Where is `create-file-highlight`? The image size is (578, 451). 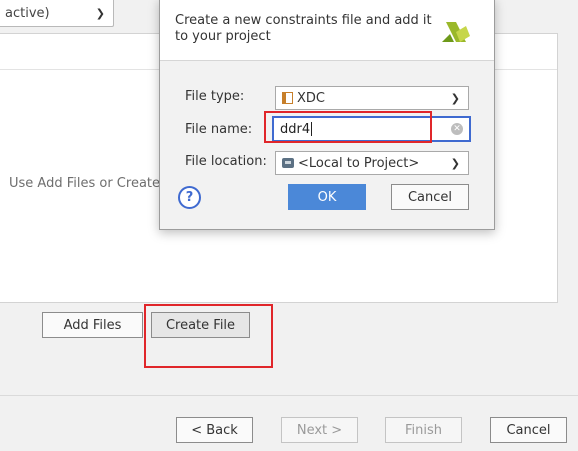 create-file-highlight is located at coordinates (208, 336).